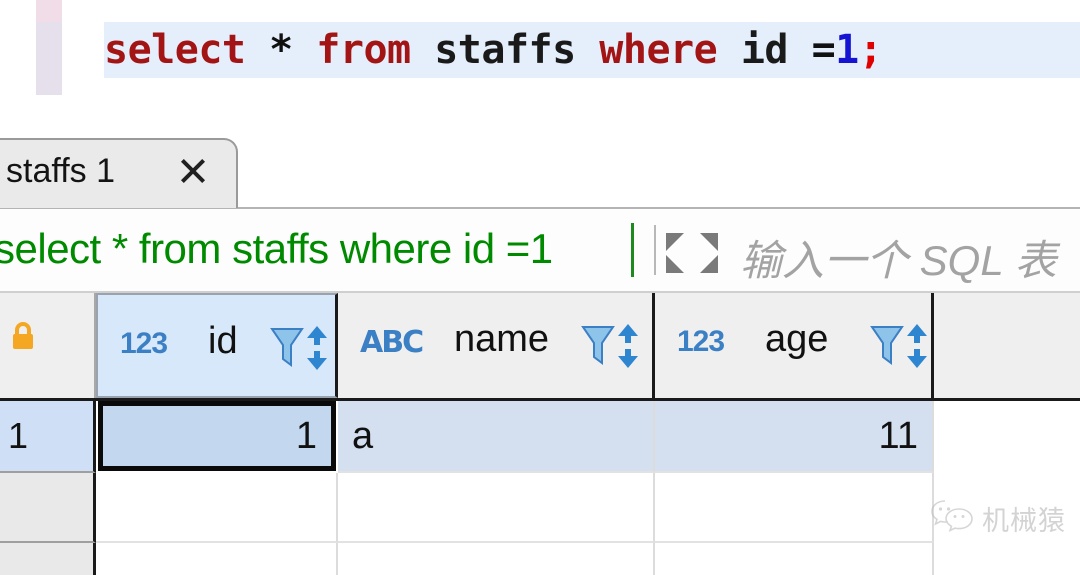 This screenshot has width=1080, height=575. I want to click on sql-semicolon: ;, so click(870, 50).